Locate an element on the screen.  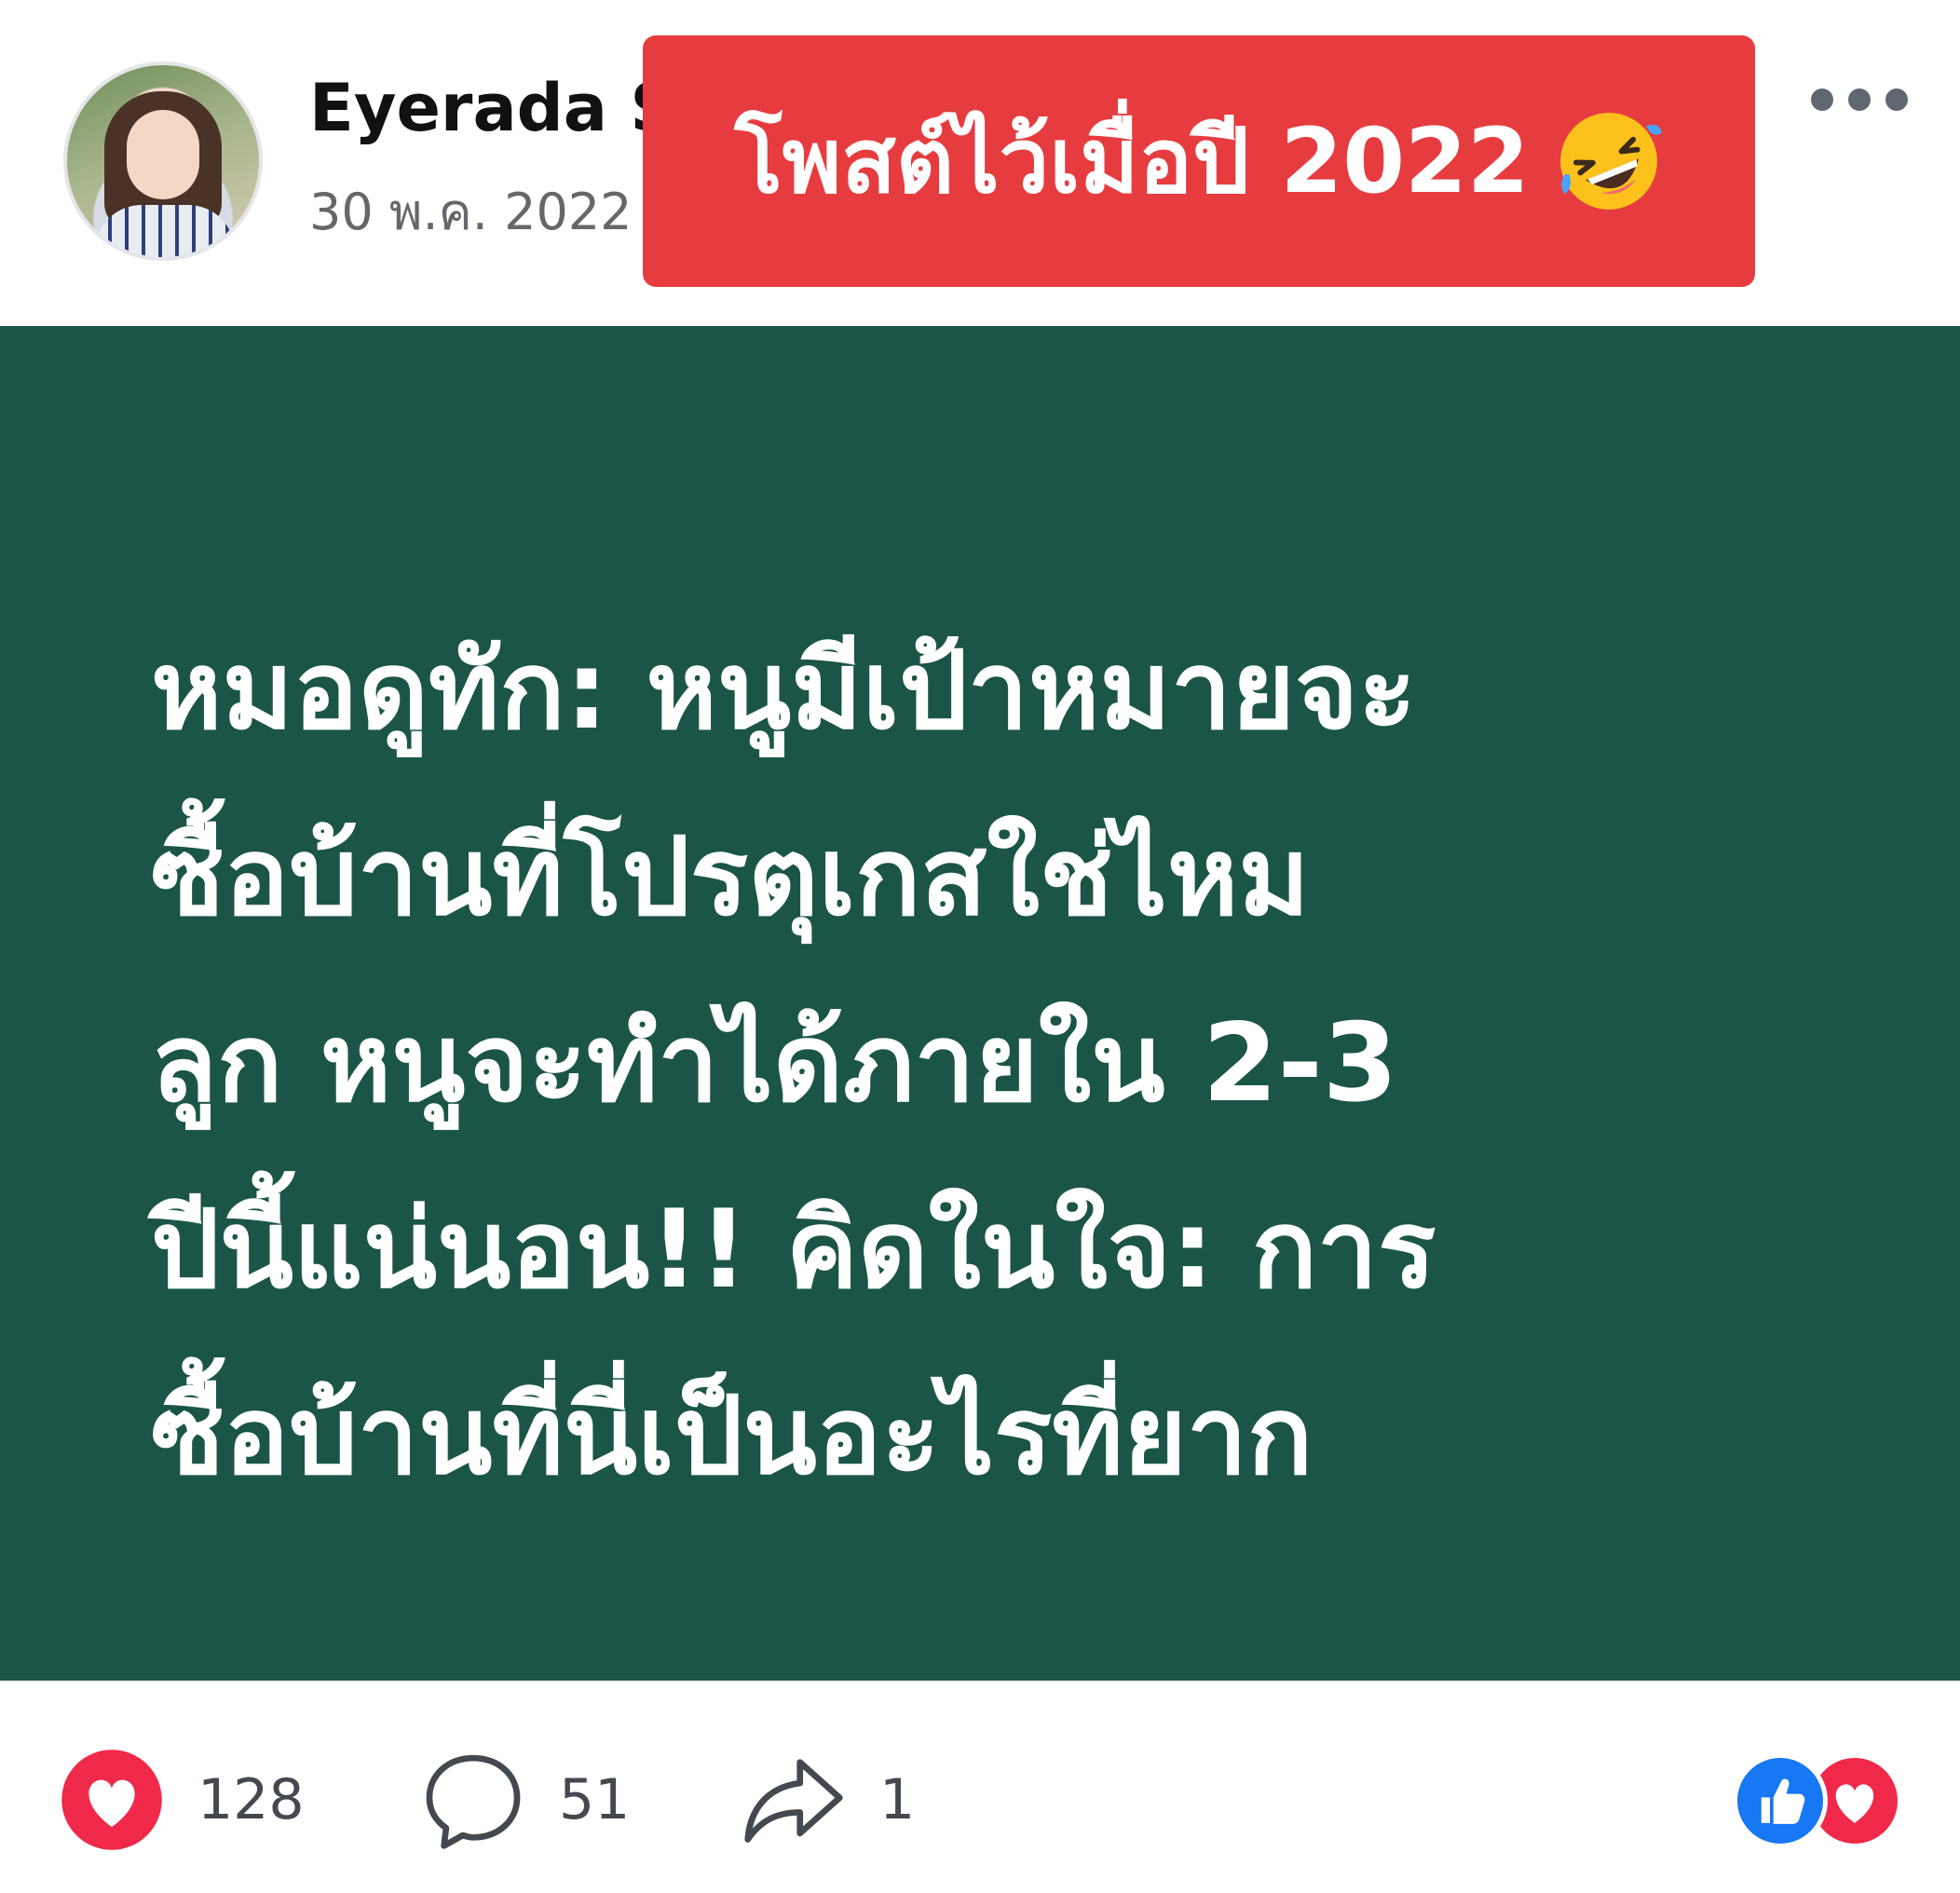
author-avatar is located at coordinates (163, 161).